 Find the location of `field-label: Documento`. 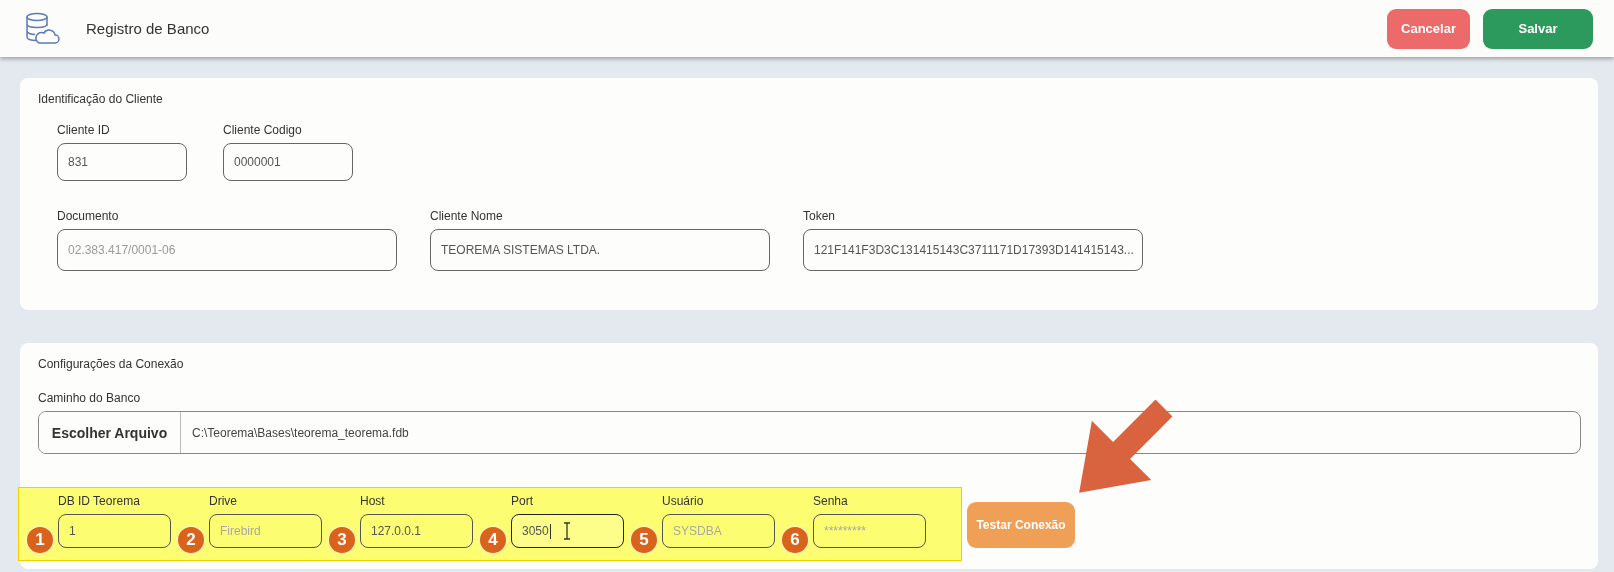

field-label: Documento is located at coordinates (88, 216).